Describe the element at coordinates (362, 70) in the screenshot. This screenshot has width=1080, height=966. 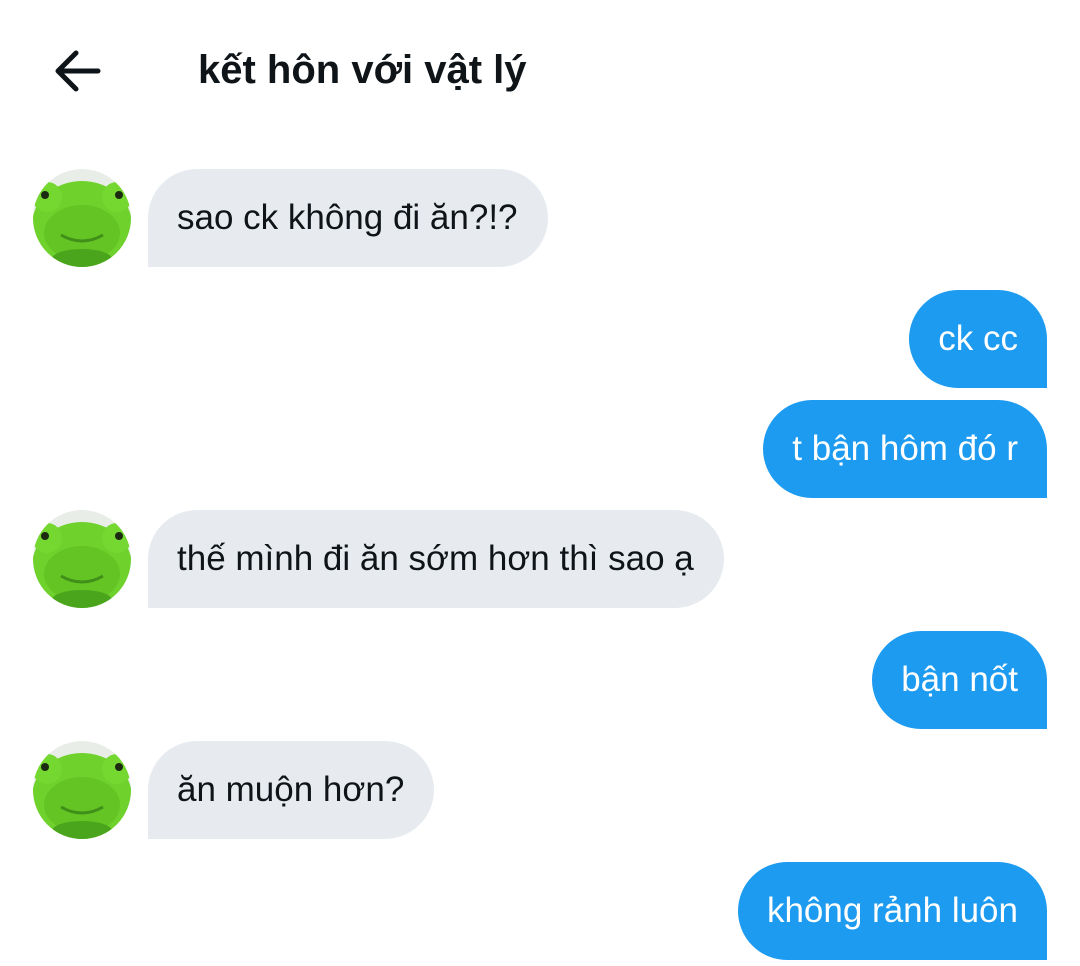
I see `conversation-title: kết hôn với vật lý` at that location.